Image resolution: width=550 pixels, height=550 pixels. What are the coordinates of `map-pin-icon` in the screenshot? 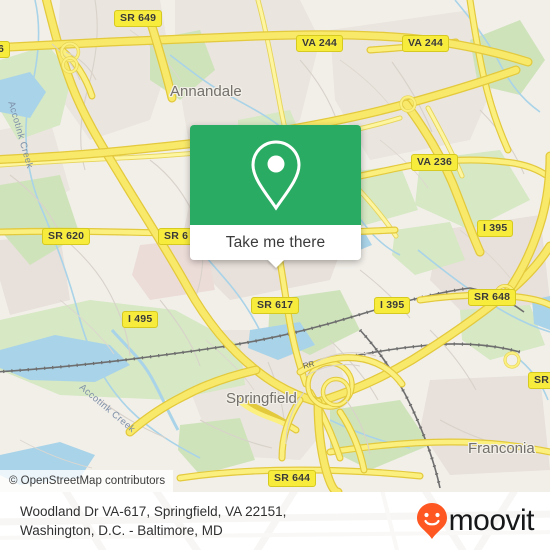 It's located at (275, 175).